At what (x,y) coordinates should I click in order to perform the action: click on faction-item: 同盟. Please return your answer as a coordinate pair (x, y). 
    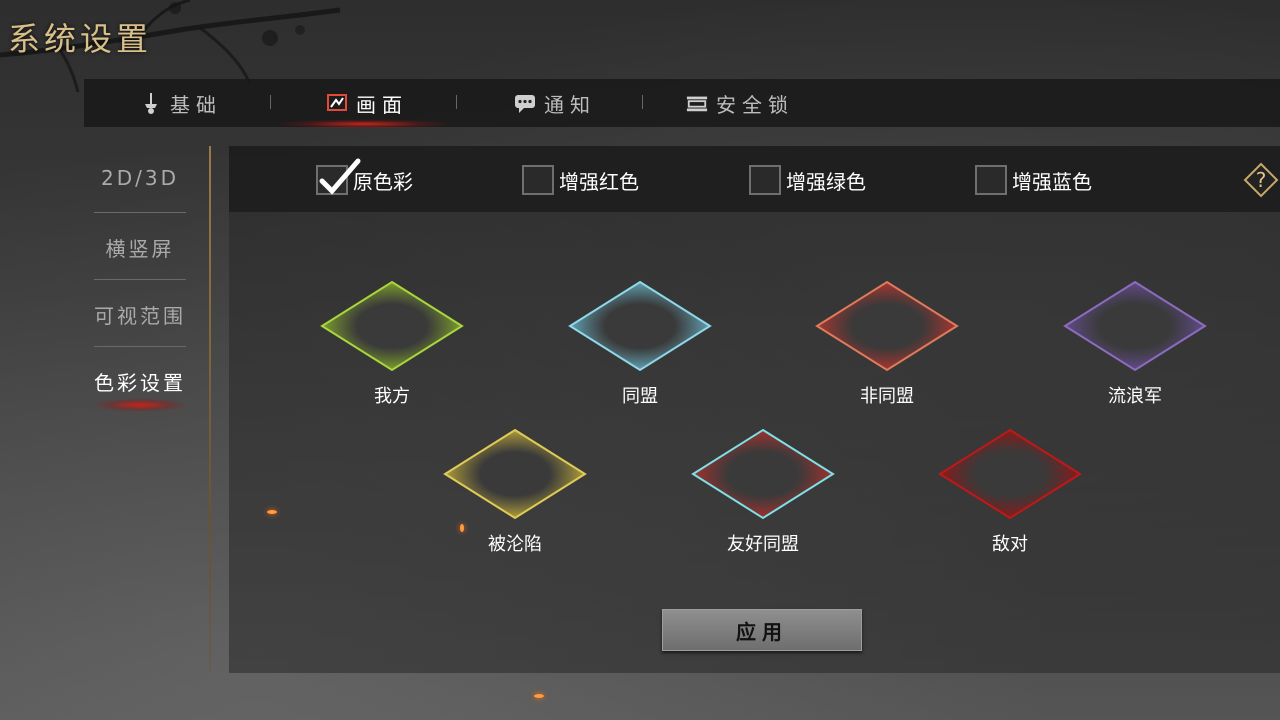
    Looking at the image, I should click on (640, 344).